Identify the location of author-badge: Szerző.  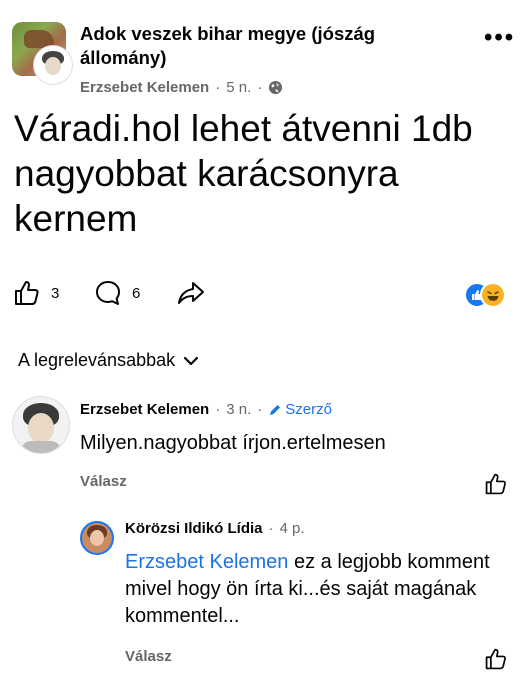
(300, 409).